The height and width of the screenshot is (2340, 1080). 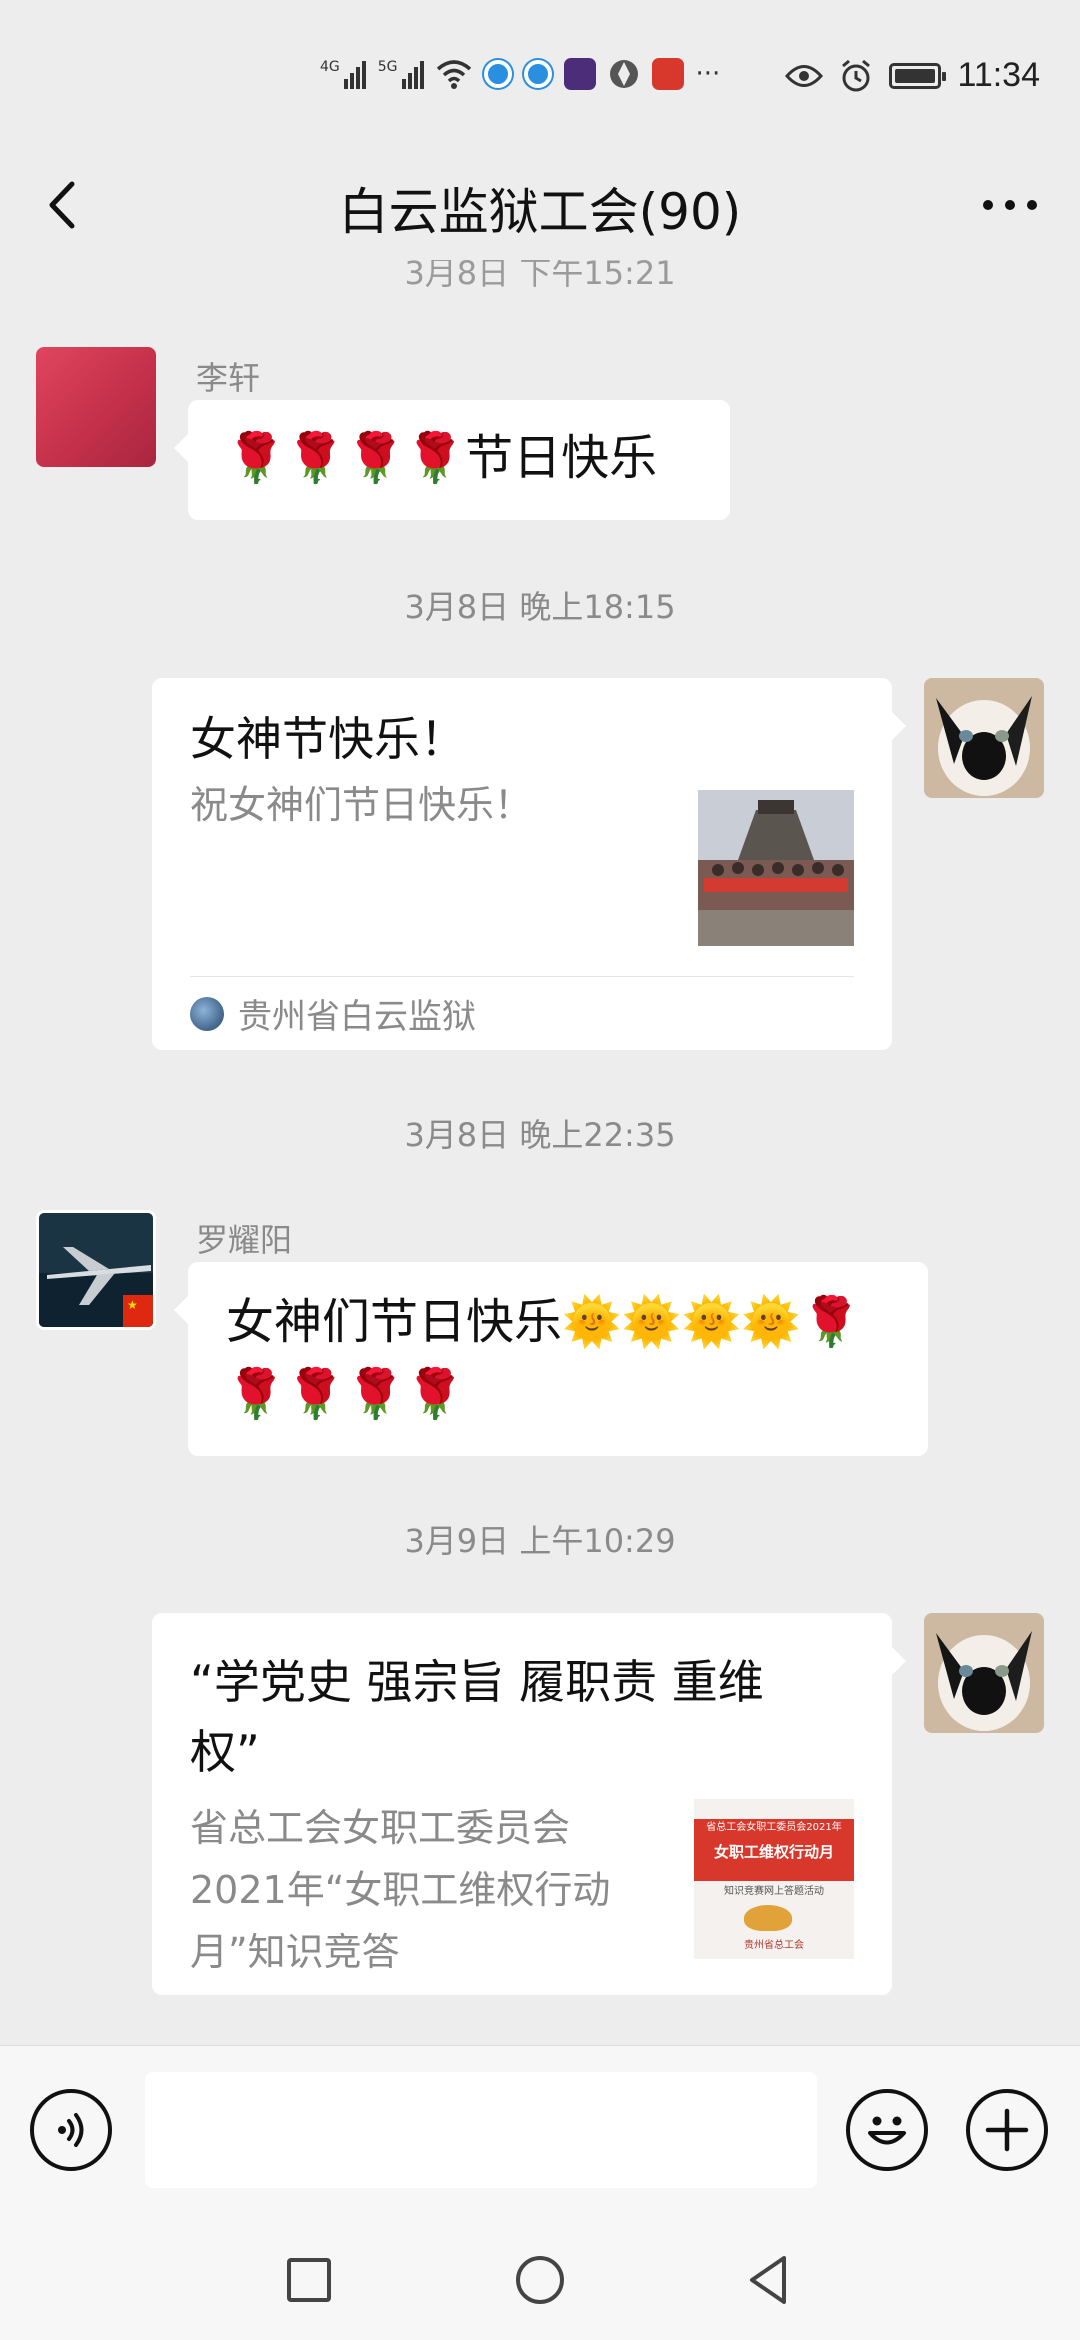 What do you see at coordinates (228, 378) in the screenshot?
I see `sender-name: 李轩` at bounding box center [228, 378].